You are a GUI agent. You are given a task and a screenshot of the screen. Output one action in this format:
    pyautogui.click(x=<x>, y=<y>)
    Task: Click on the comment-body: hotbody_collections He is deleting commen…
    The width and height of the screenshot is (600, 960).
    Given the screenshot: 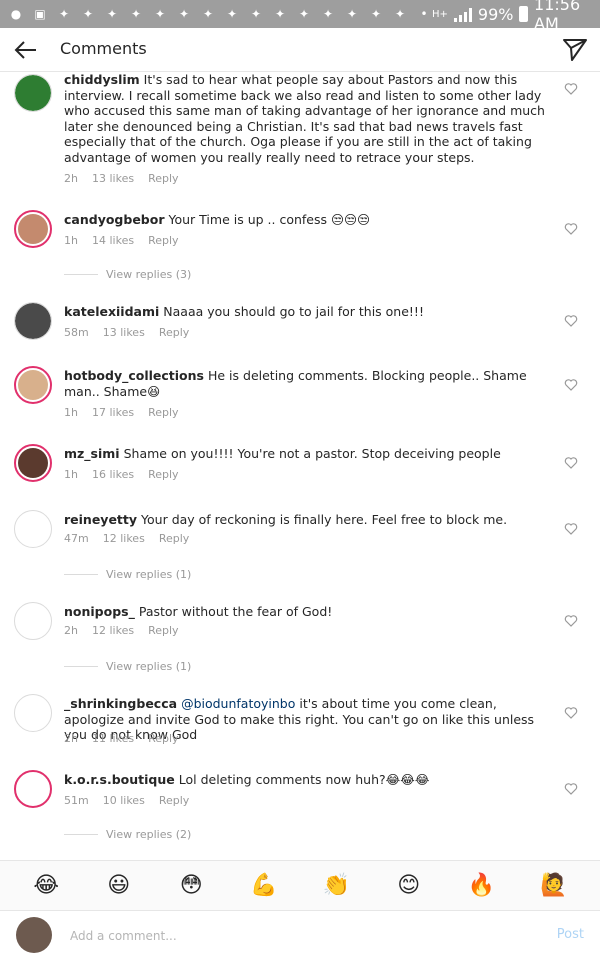 What is the action you would take?
    pyautogui.click(x=306, y=383)
    